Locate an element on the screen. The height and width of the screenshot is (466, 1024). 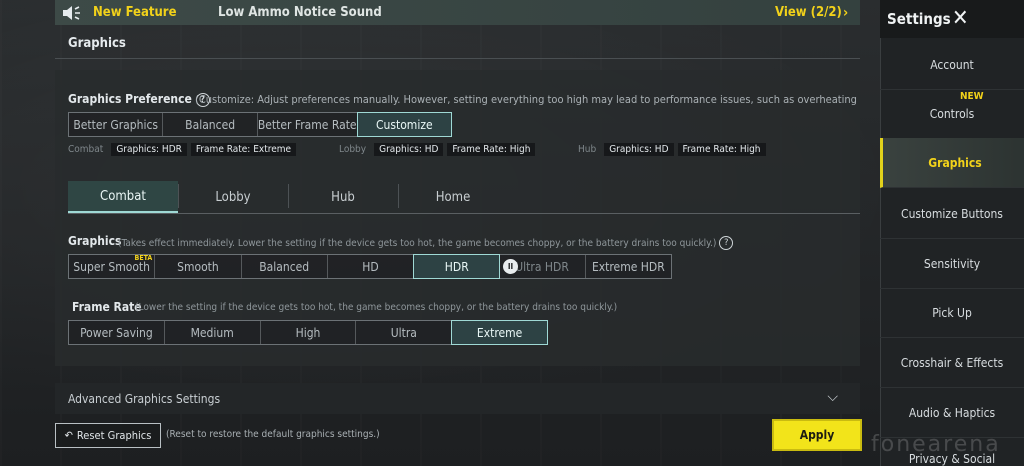
quality-option-balanced: Balanced is located at coordinates (285, 266).